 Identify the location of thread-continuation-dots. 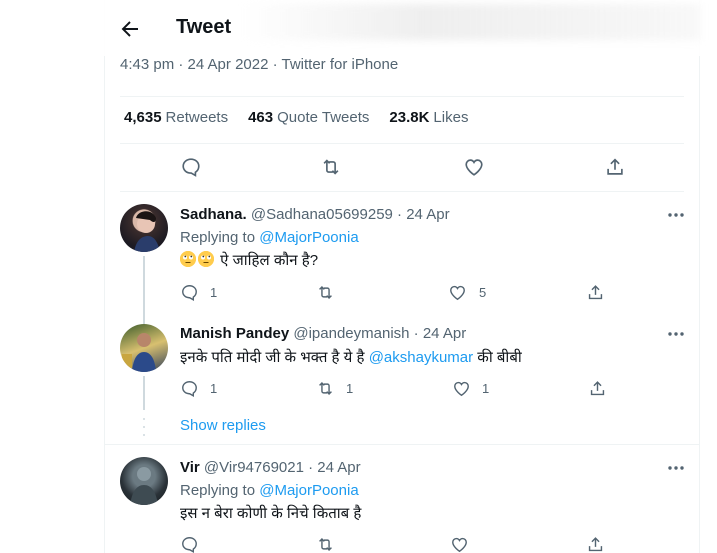
(144, 427).